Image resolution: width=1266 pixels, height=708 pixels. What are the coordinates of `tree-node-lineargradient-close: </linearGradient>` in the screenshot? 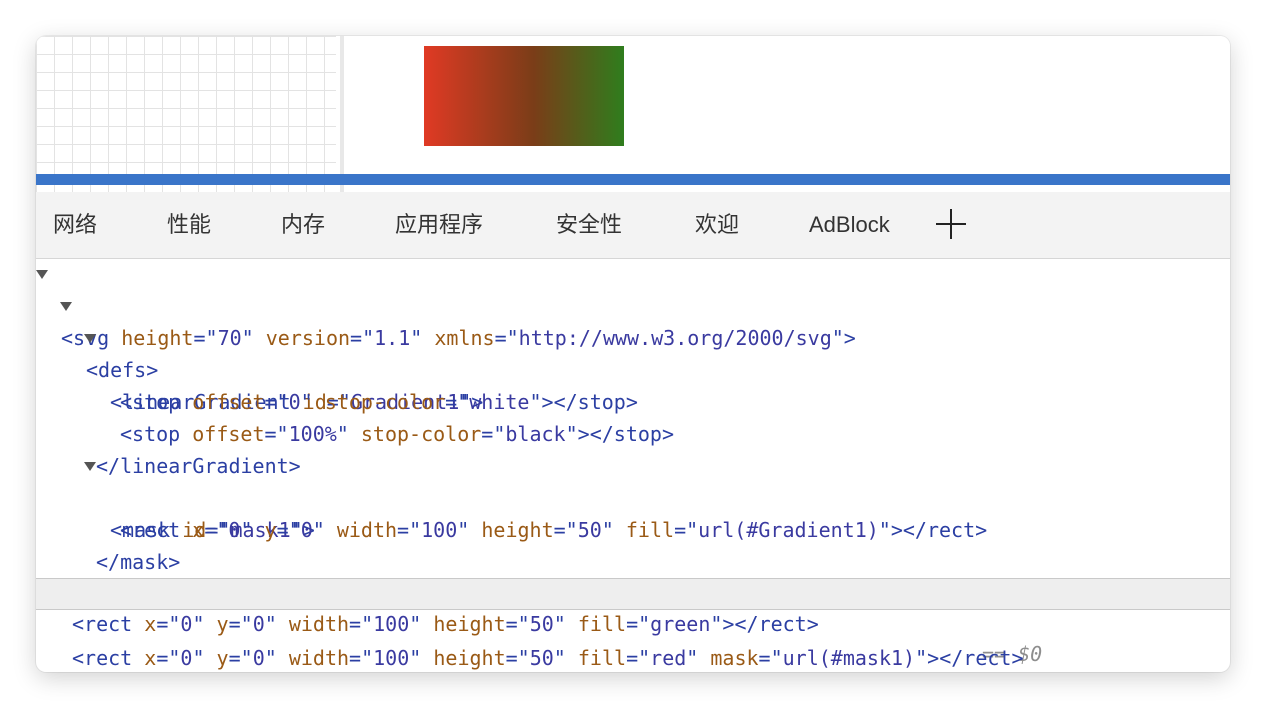 It's located at (633, 448).